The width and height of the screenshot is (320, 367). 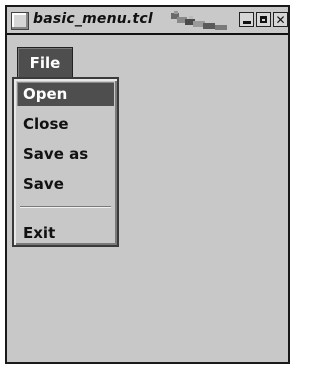 What do you see at coordinates (65, 124) in the screenshot?
I see `menu-item-close: Close` at bounding box center [65, 124].